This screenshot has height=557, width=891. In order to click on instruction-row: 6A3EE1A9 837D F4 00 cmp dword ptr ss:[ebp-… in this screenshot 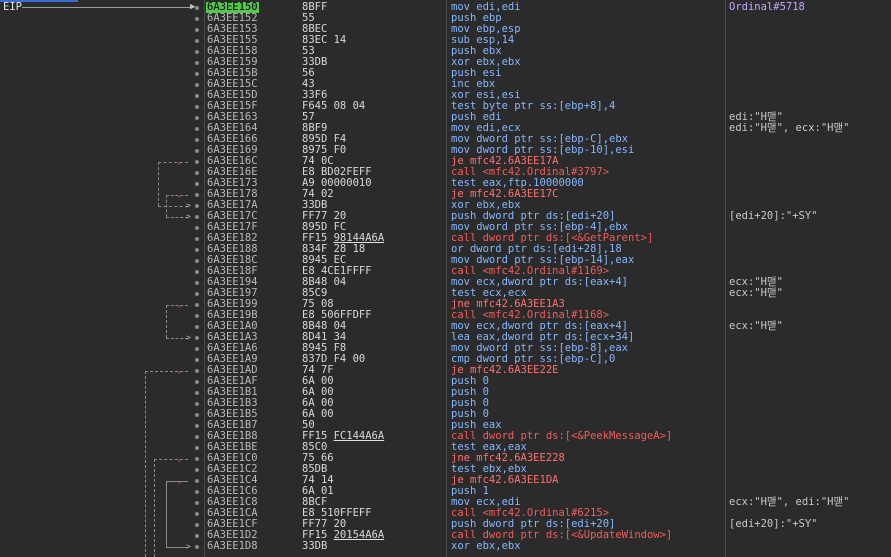, I will do `click(445, 359)`.